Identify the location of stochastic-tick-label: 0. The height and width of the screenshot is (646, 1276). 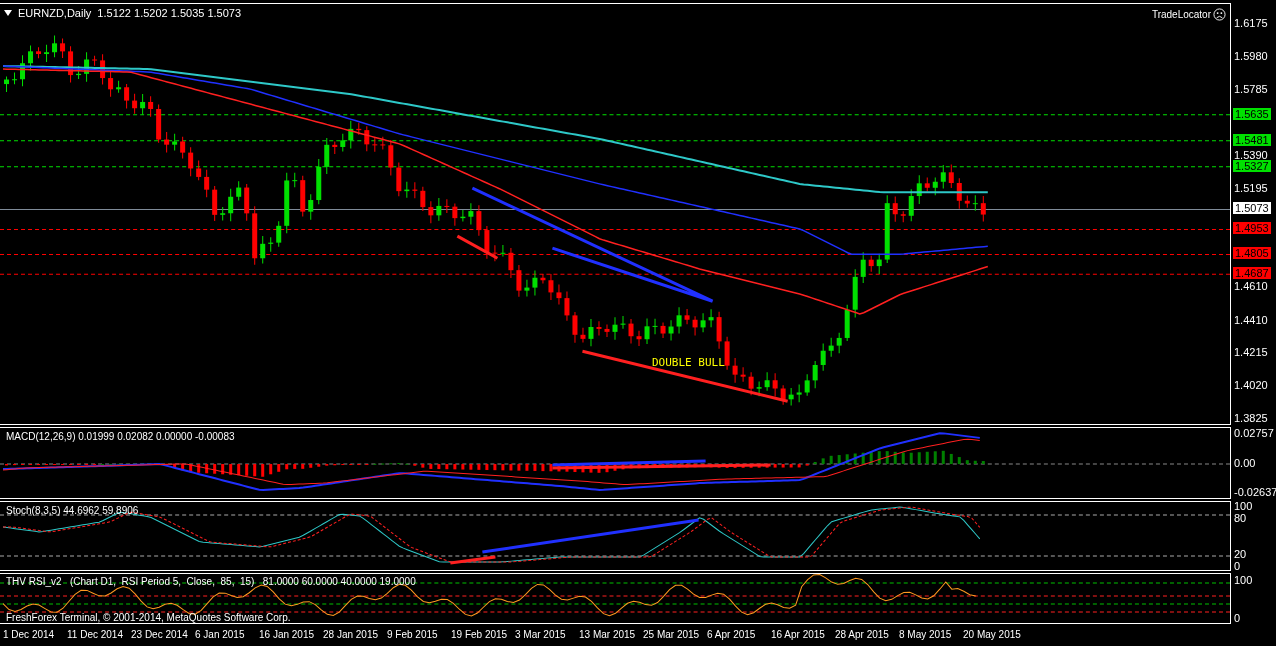
(1237, 566).